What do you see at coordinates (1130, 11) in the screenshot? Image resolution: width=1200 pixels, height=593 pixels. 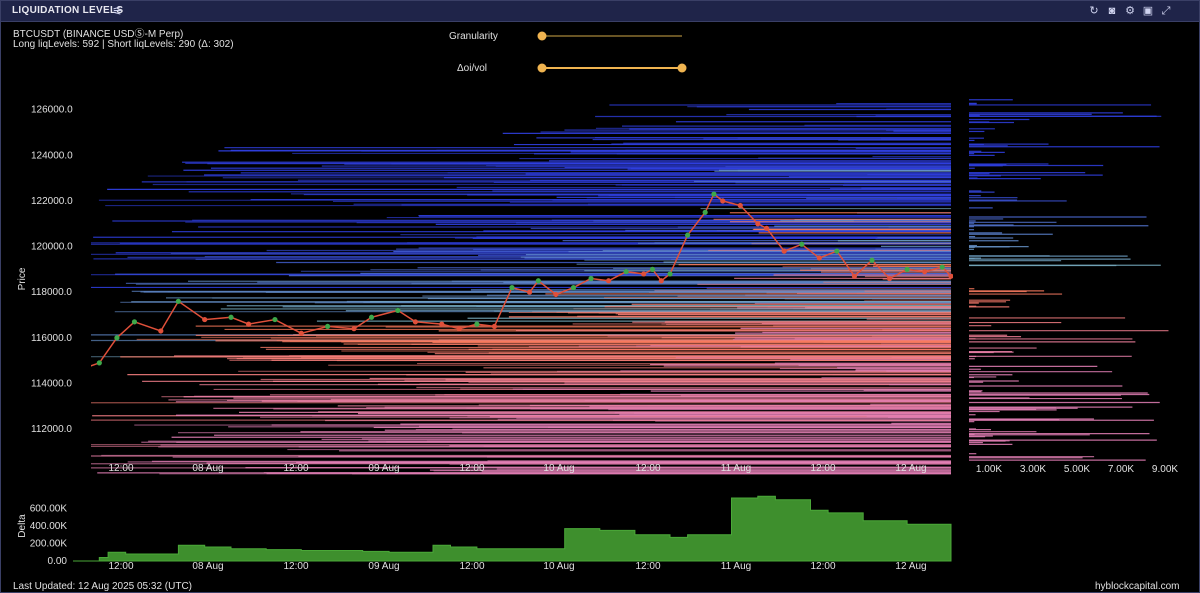 I see `gear-icon: ⚙` at bounding box center [1130, 11].